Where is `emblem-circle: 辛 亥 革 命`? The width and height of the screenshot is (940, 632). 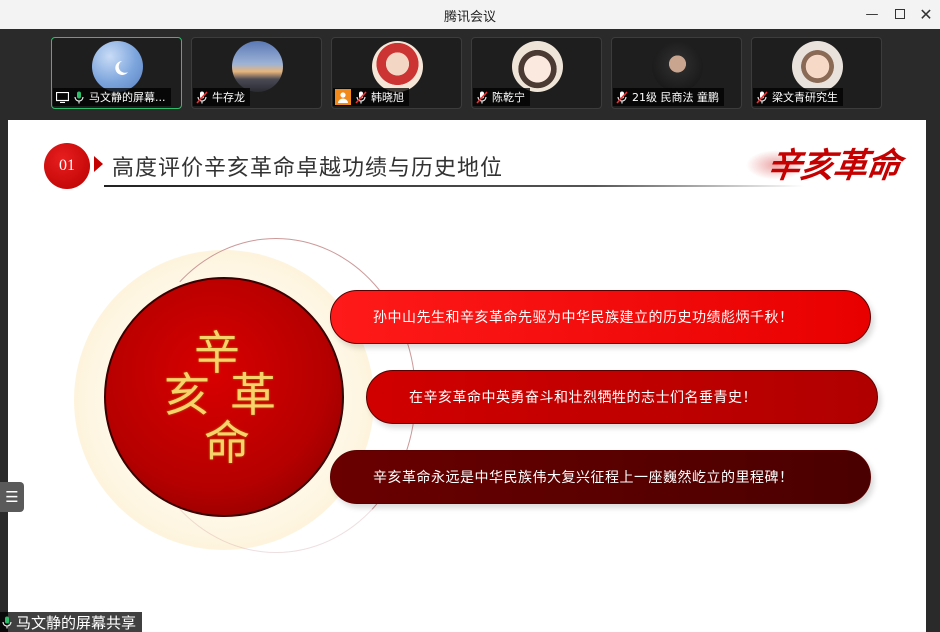 emblem-circle: 辛 亥 革 命 is located at coordinates (224, 397).